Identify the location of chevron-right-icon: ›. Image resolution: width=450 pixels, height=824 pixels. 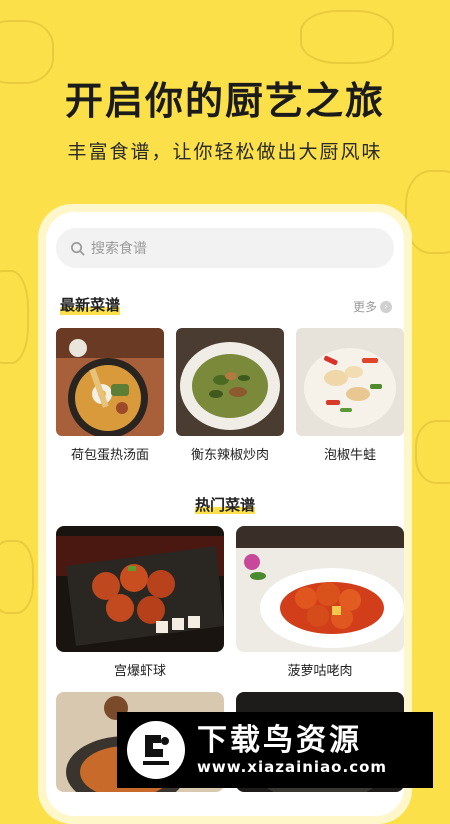
(386, 306).